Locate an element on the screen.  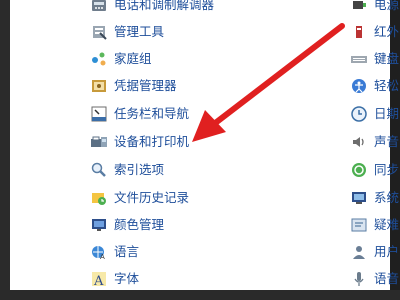
item-troubleshooting: 疑难 is located at coordinates (374, 225).